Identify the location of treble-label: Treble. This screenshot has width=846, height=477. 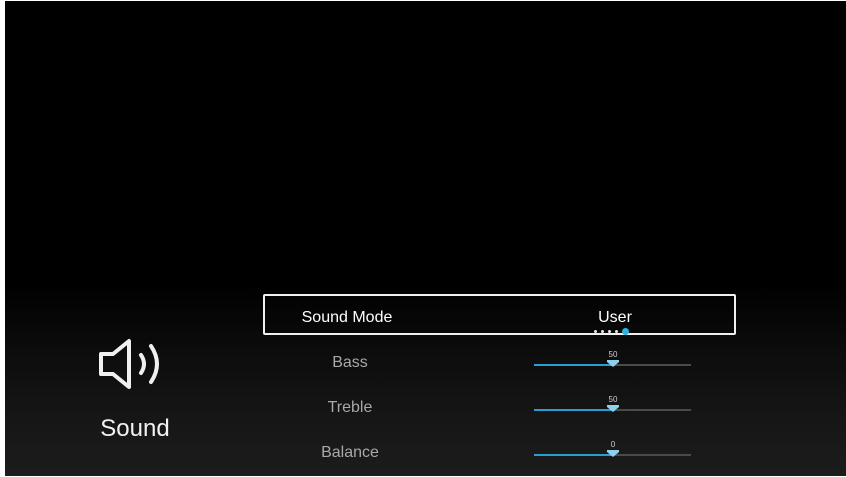
(350, 407).